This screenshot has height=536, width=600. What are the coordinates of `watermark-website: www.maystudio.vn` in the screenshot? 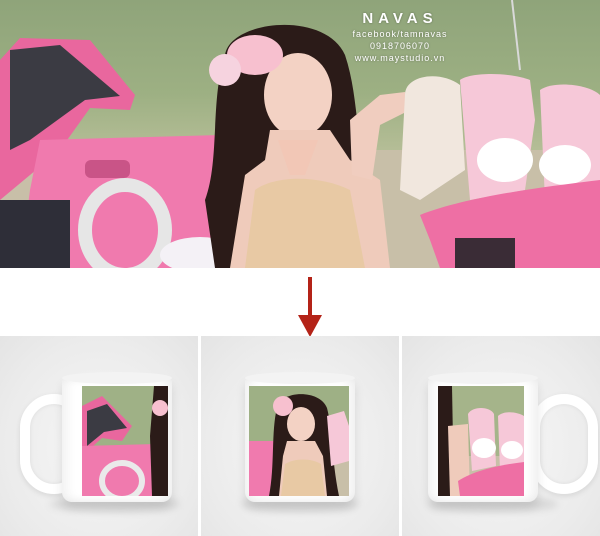 It's located at (400, 58).